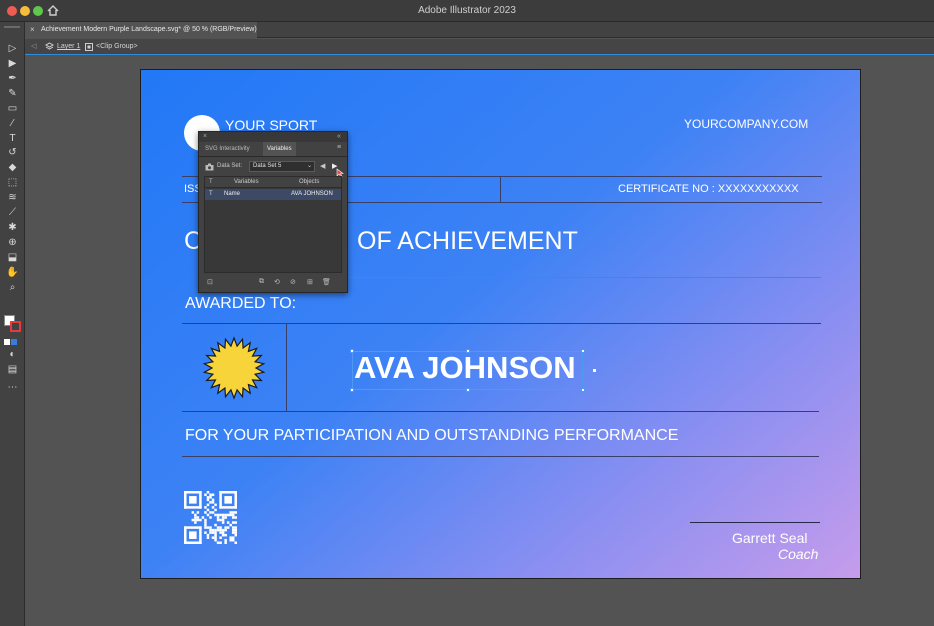  Describe the element at coordinates (12, 272) in the screenshot. I see `hand-tool-icon: ✋` at that location.